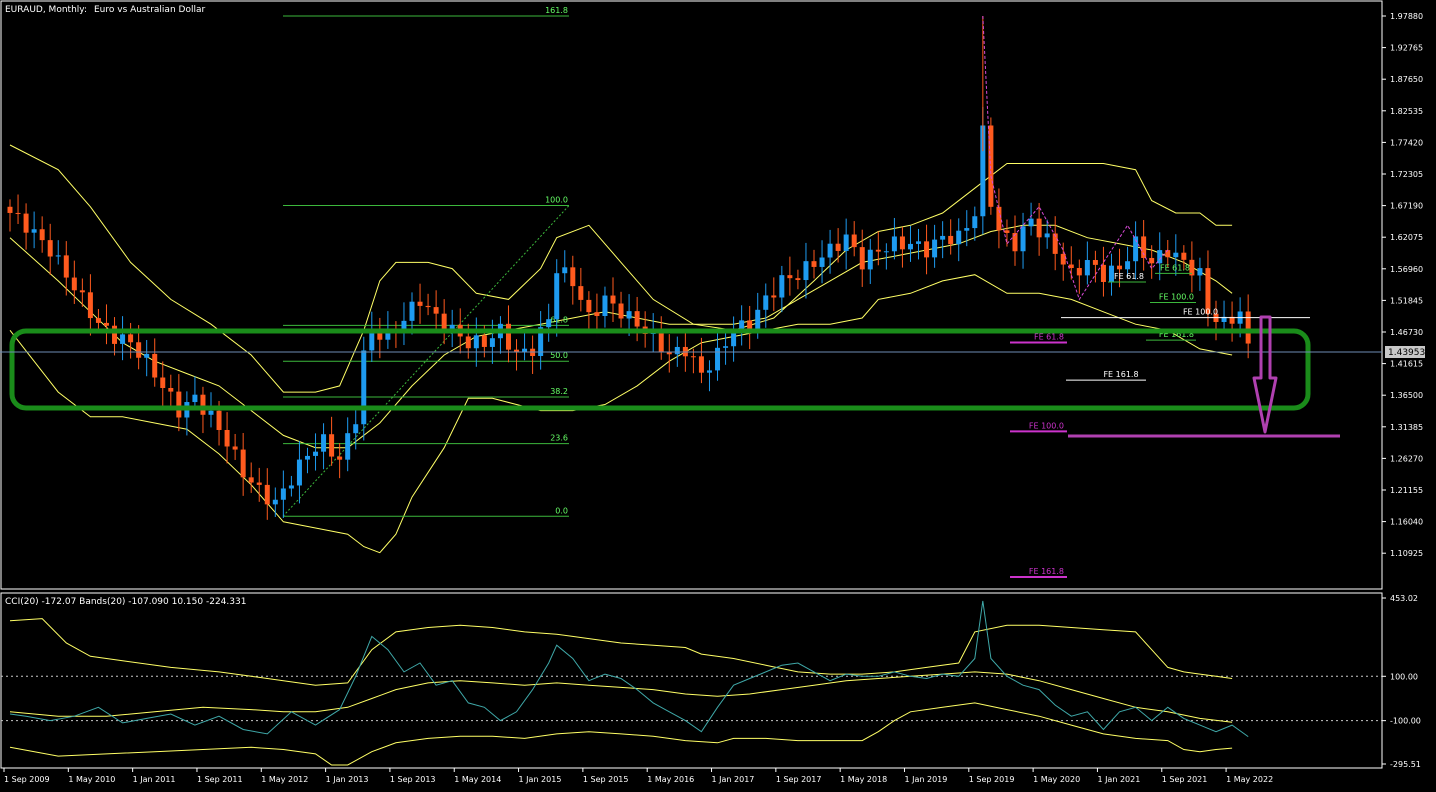  I want to click on time-tick-label: 1 May 2018, so click(863, 779).